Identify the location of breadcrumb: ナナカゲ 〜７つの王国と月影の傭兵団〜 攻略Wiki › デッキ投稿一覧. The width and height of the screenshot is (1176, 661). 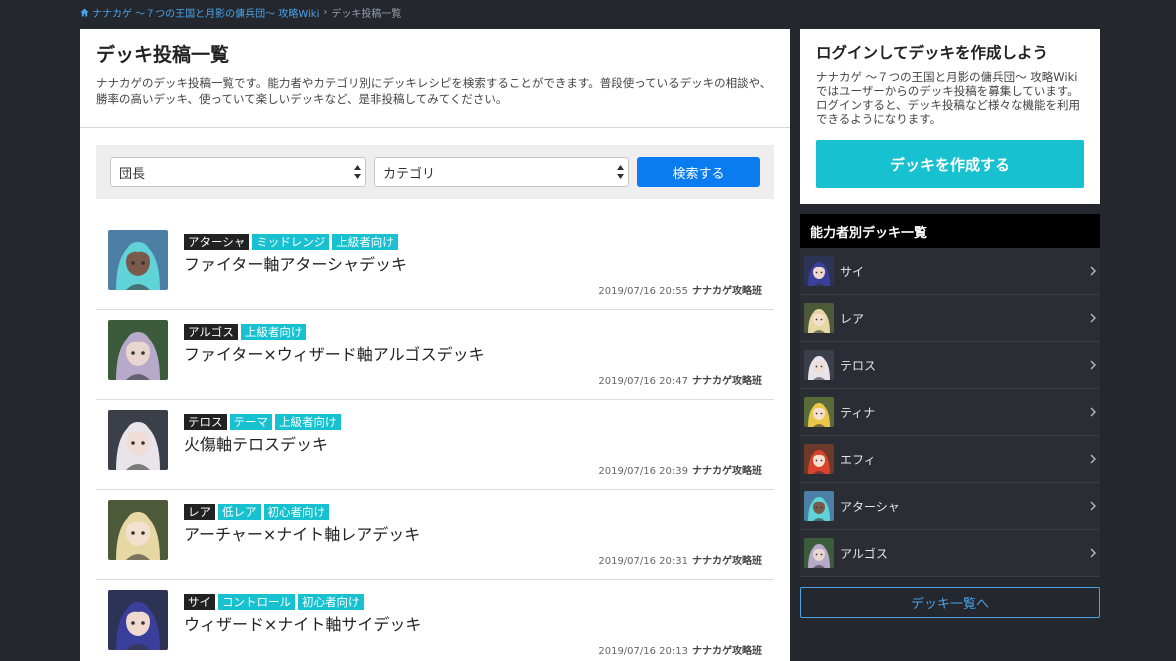
(241, 12).